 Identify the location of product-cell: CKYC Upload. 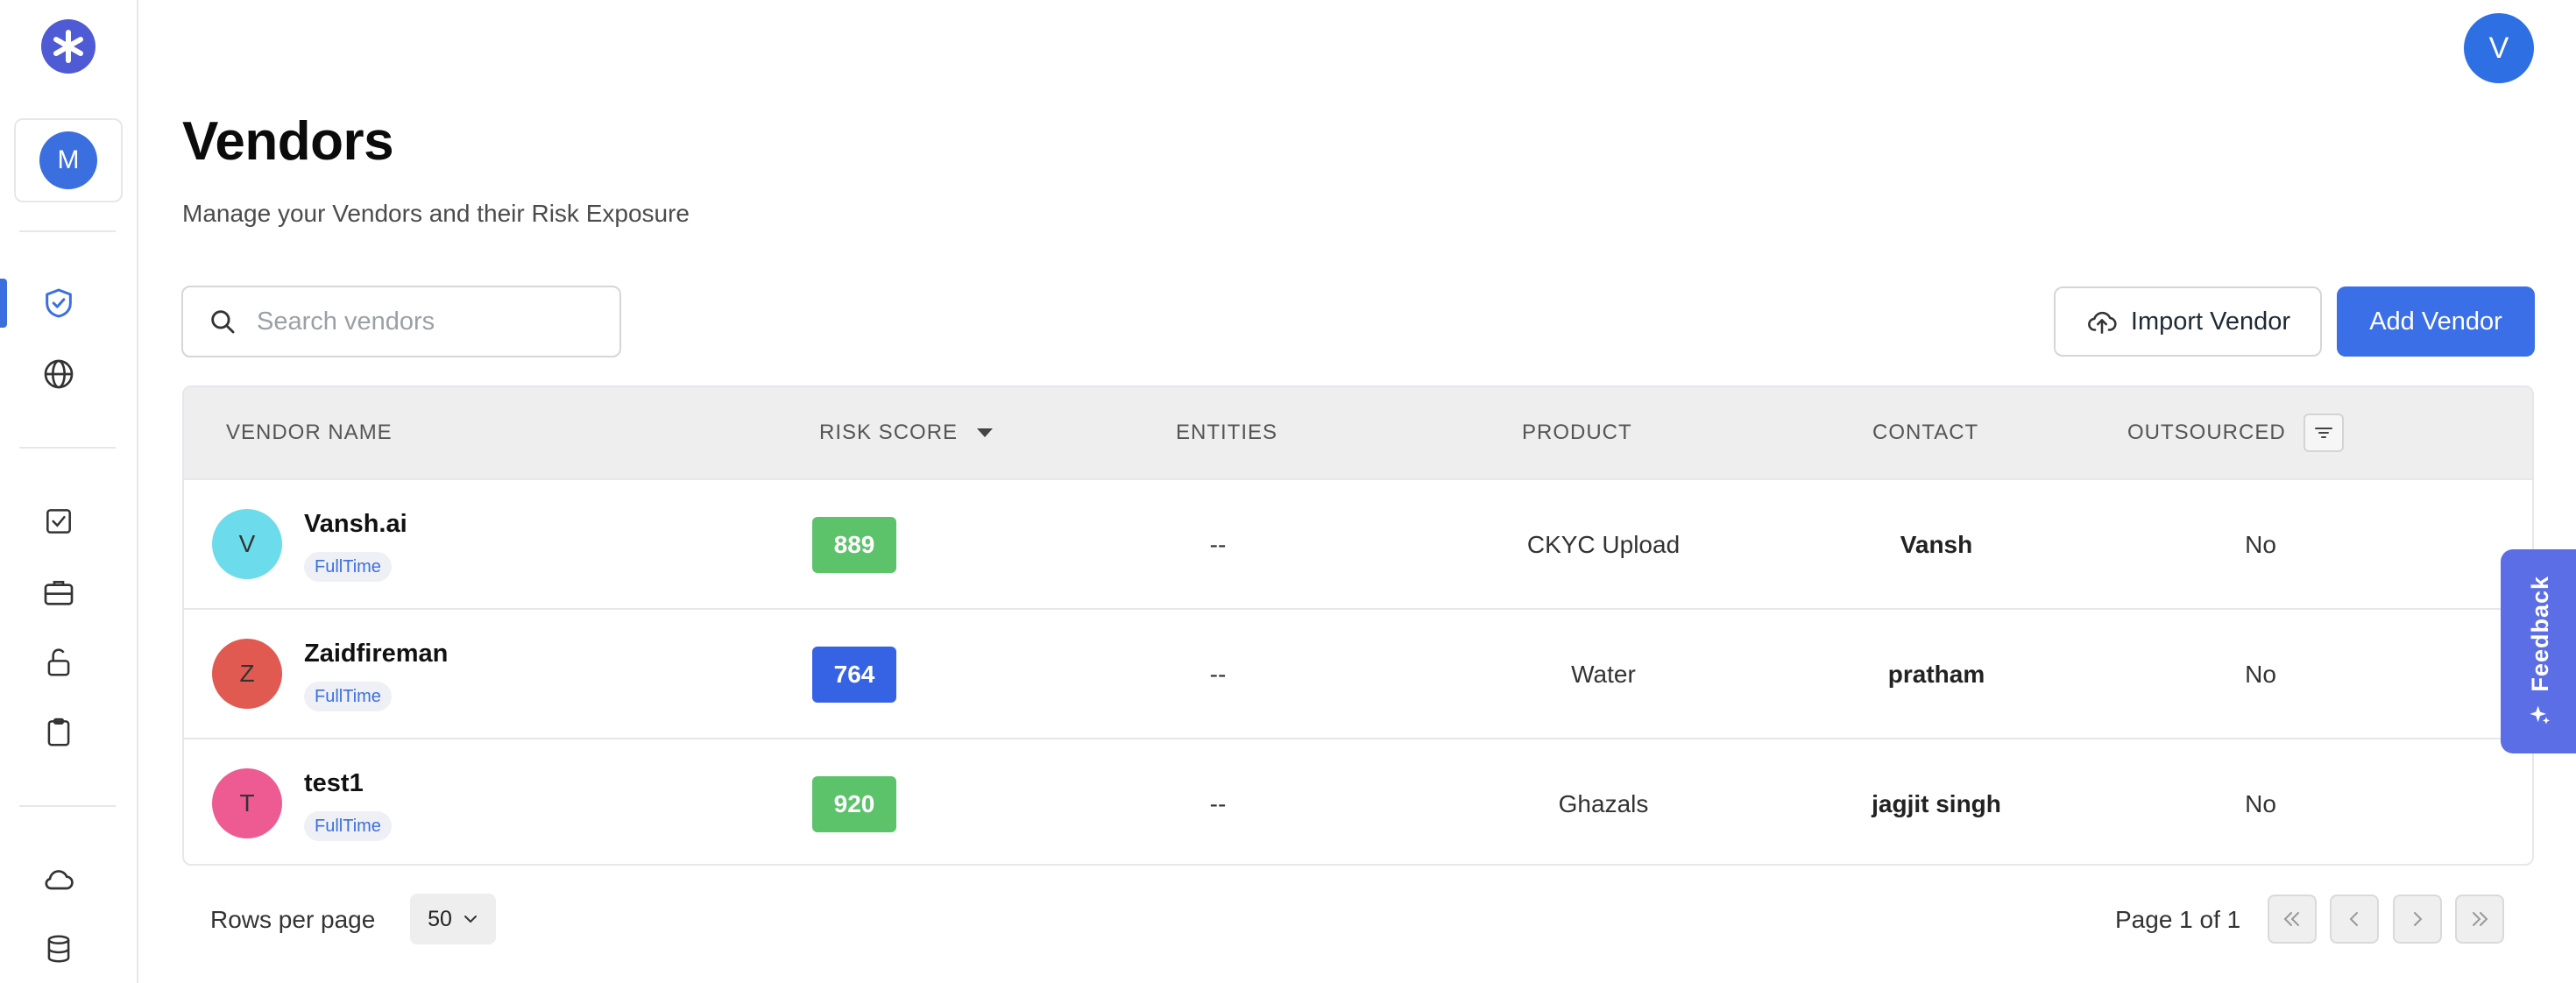
(1603, 545).